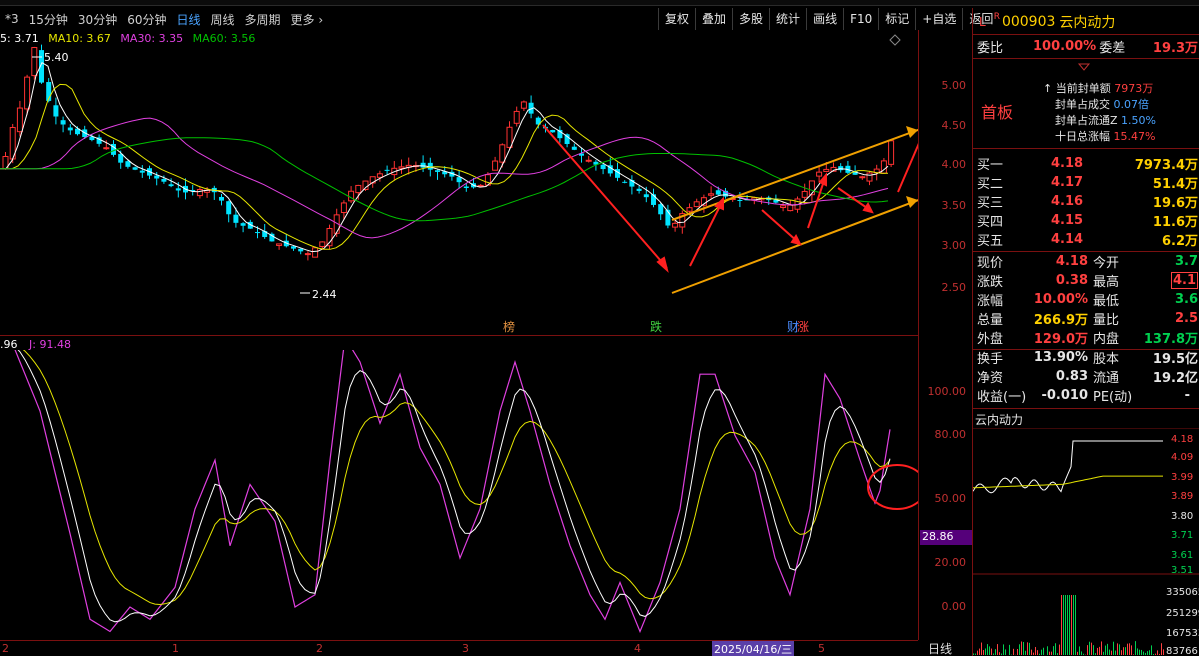 The width and height of the screenshot is (1199, 656). I want to click on chart-toolbar: 复权 叠加 多股 统计 画线 F10 标记 +自选 返回, so click(825, 20).